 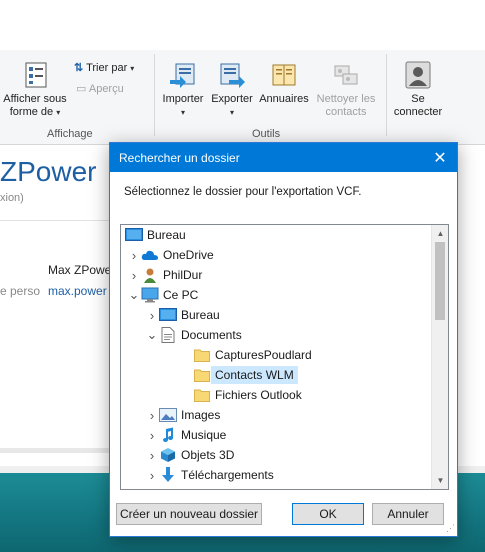 What do you see at coordinates (440, 233) in the screenshot?
I see `scroll-up-icon: ▲` at bounding box center [440, 233].